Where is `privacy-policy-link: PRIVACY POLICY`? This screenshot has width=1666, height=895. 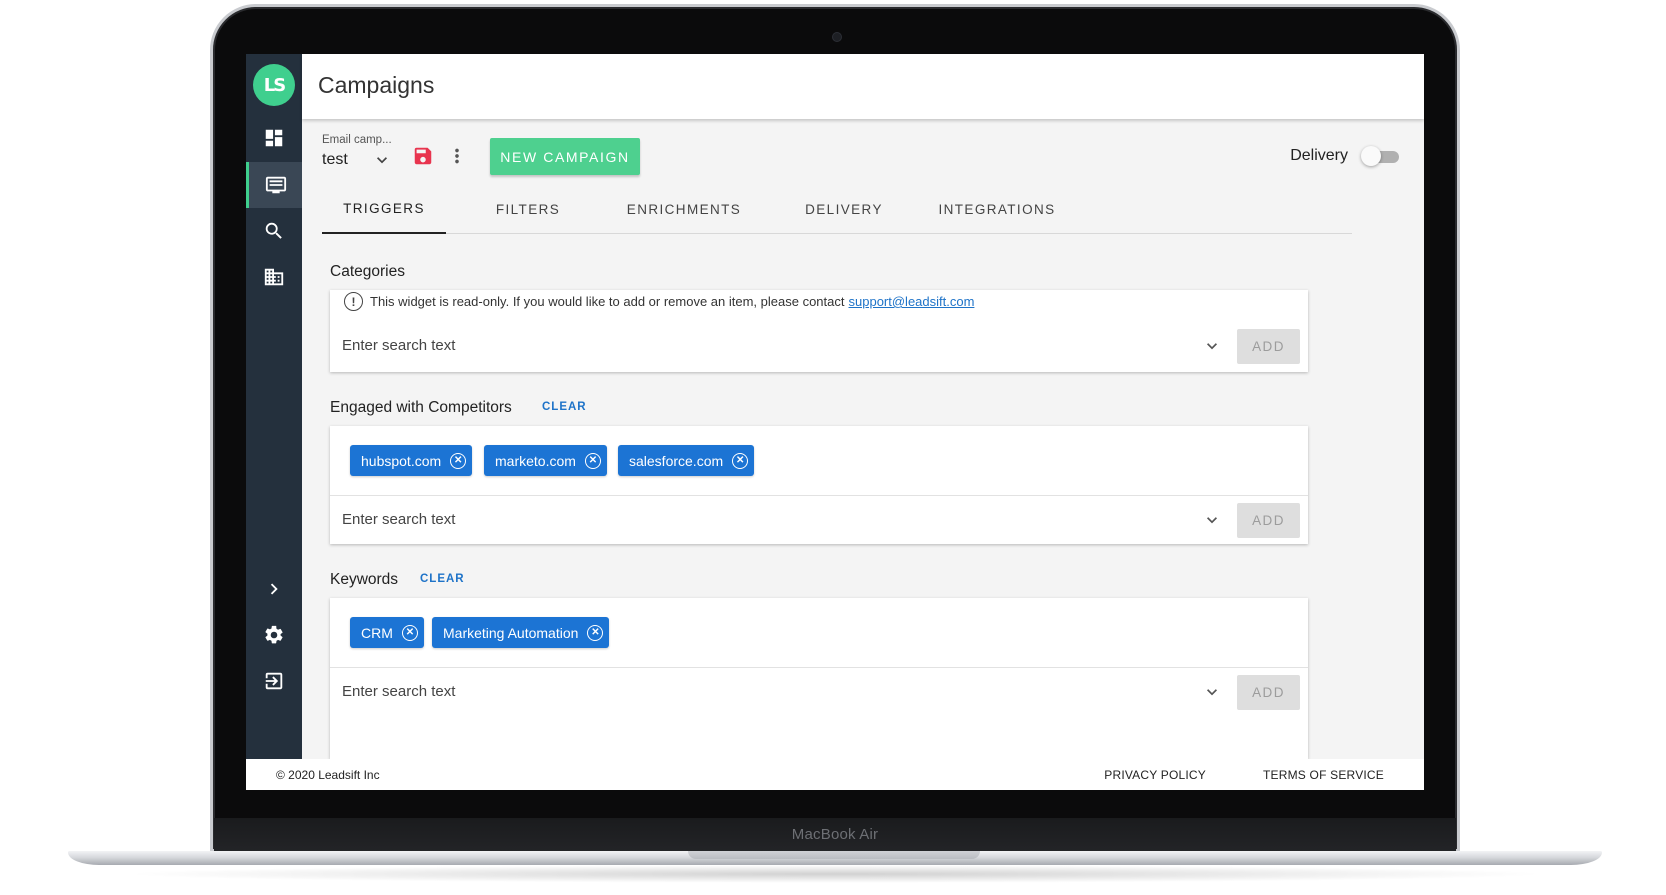
privacy-policy-link: PRIVACY POLICY is located at coordinates (1155, 775).